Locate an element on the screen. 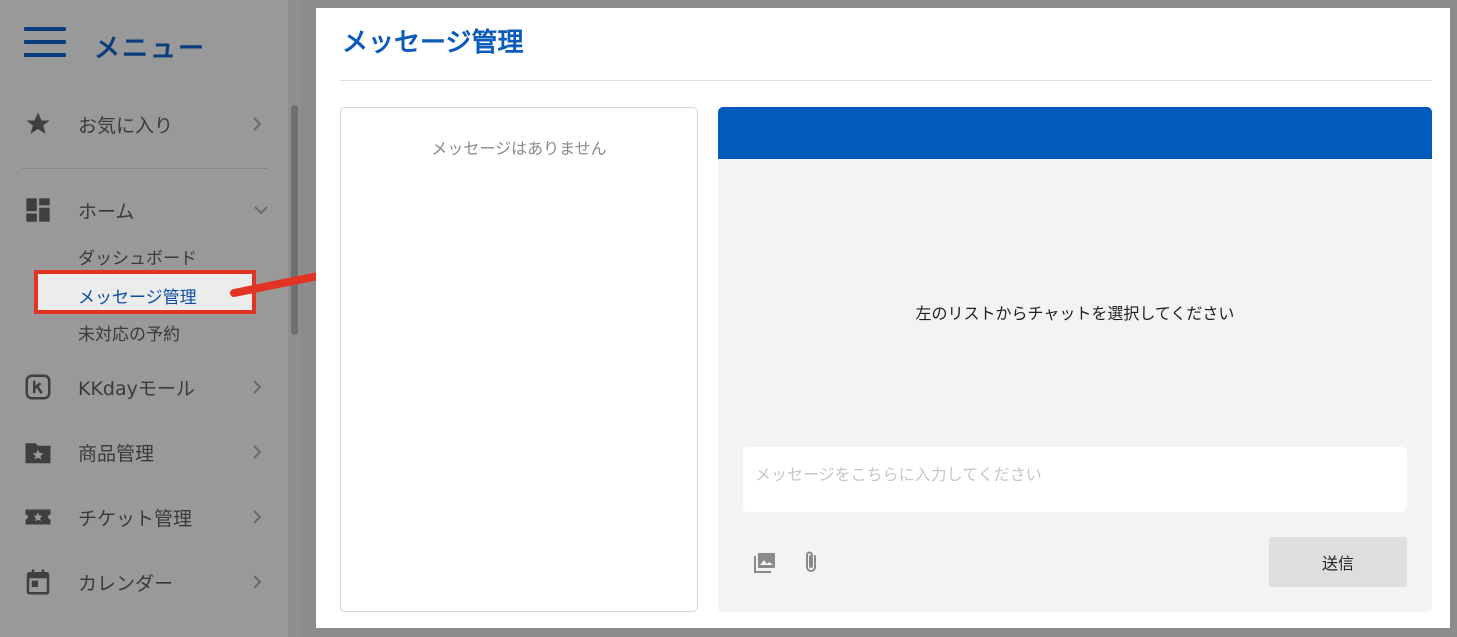 The image size is (1457, 637). sidebar-item-kkday-mall: KKdayモール is located at coordinates (147, 387).